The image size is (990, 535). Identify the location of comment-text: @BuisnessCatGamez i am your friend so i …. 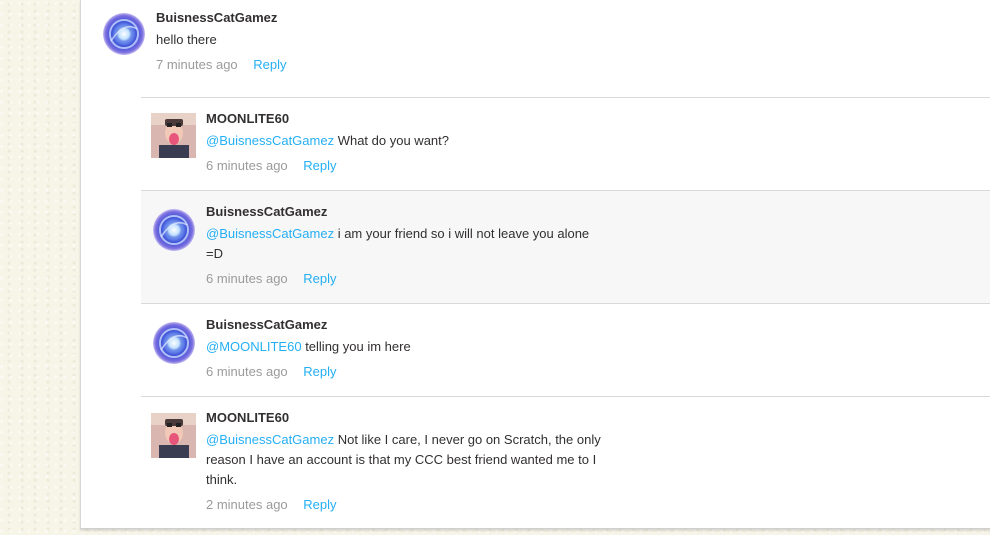
(403, 244).